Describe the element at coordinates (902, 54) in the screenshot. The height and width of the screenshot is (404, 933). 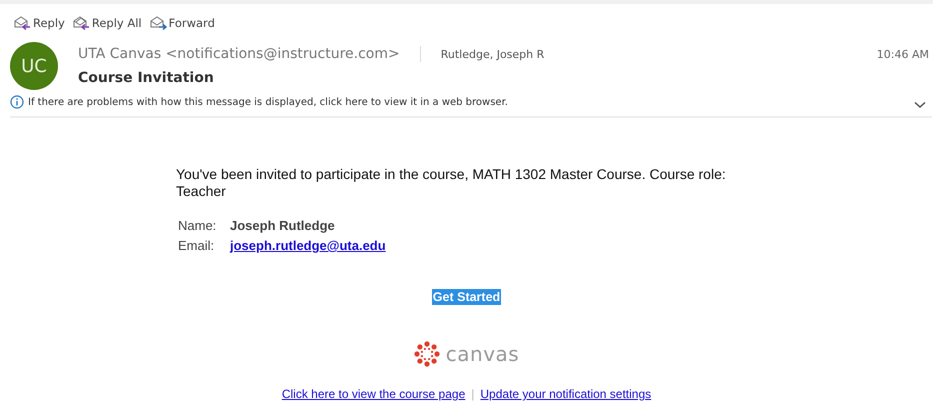
I see `message-time: 10:46 AM` at that location.